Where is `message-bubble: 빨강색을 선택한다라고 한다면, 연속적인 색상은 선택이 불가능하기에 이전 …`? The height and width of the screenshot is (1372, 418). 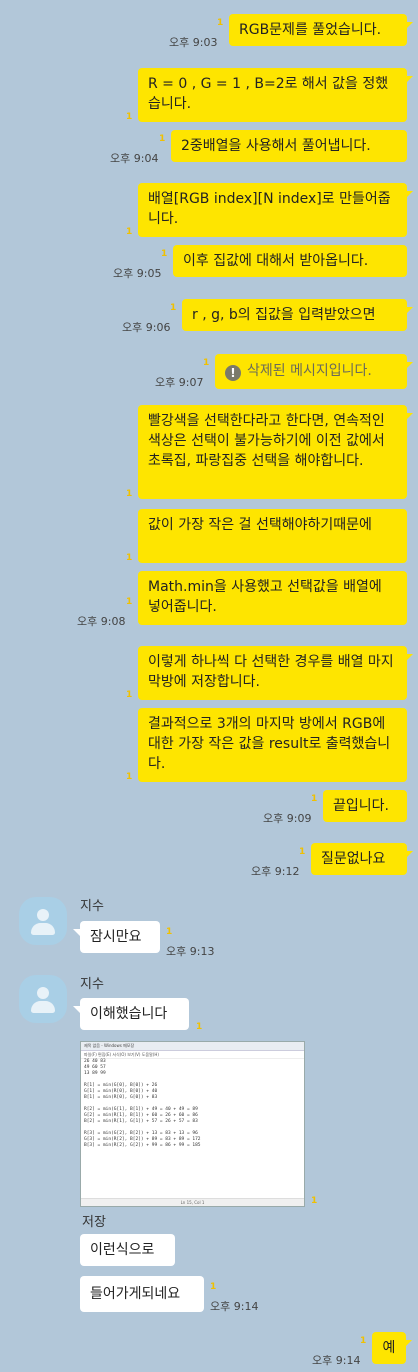
message-bubble: 빨강색을 선택한다라고 한다면, 연속적인 색상은 선택이 불가능하기에 이전 … is located at coordinates (272, 452).